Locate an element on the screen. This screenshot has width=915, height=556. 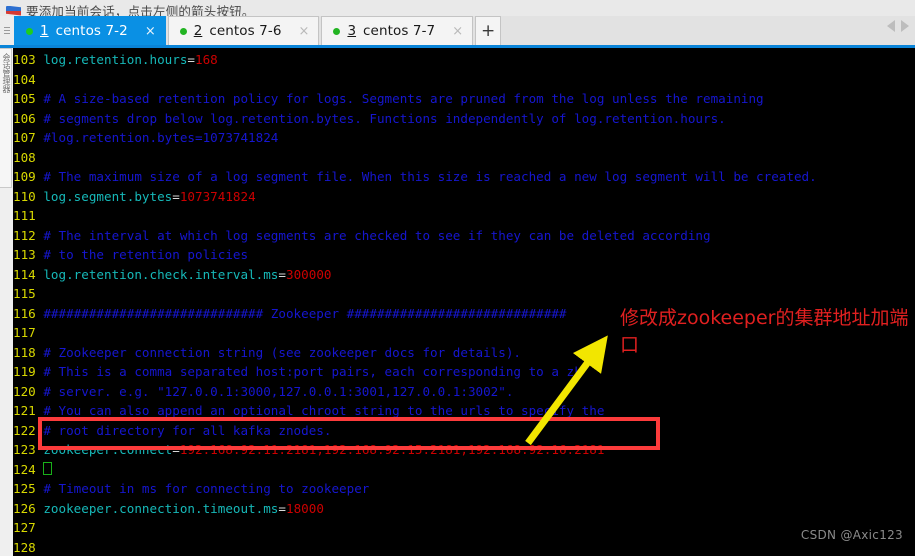
hint-strip: 要添加当前会话，点击左侧的箭头按钮。 is located at coordinates (457, 8).